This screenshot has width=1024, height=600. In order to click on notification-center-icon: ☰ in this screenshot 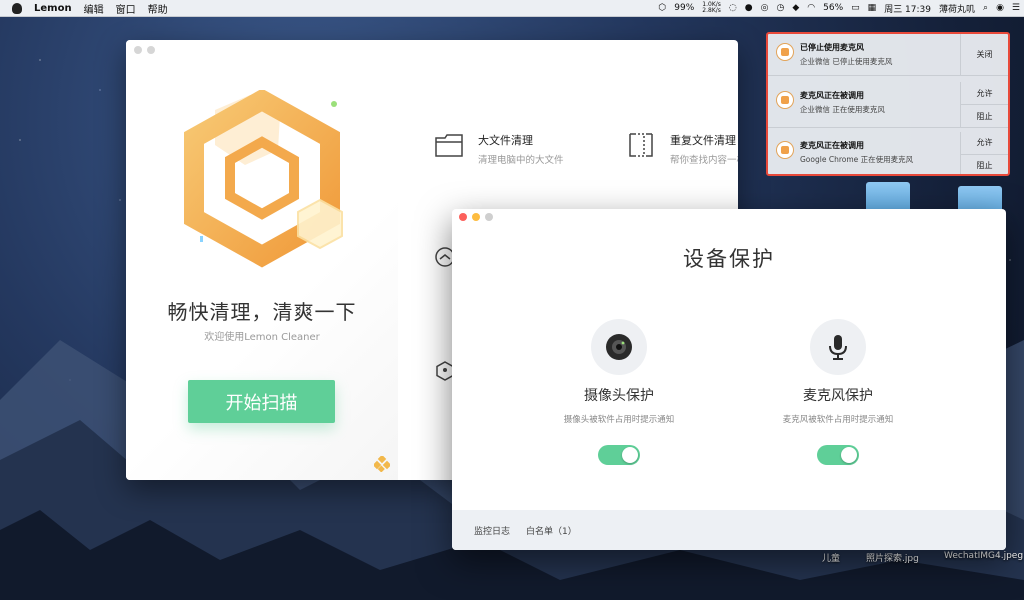, I will do `click(1016, 8)`.